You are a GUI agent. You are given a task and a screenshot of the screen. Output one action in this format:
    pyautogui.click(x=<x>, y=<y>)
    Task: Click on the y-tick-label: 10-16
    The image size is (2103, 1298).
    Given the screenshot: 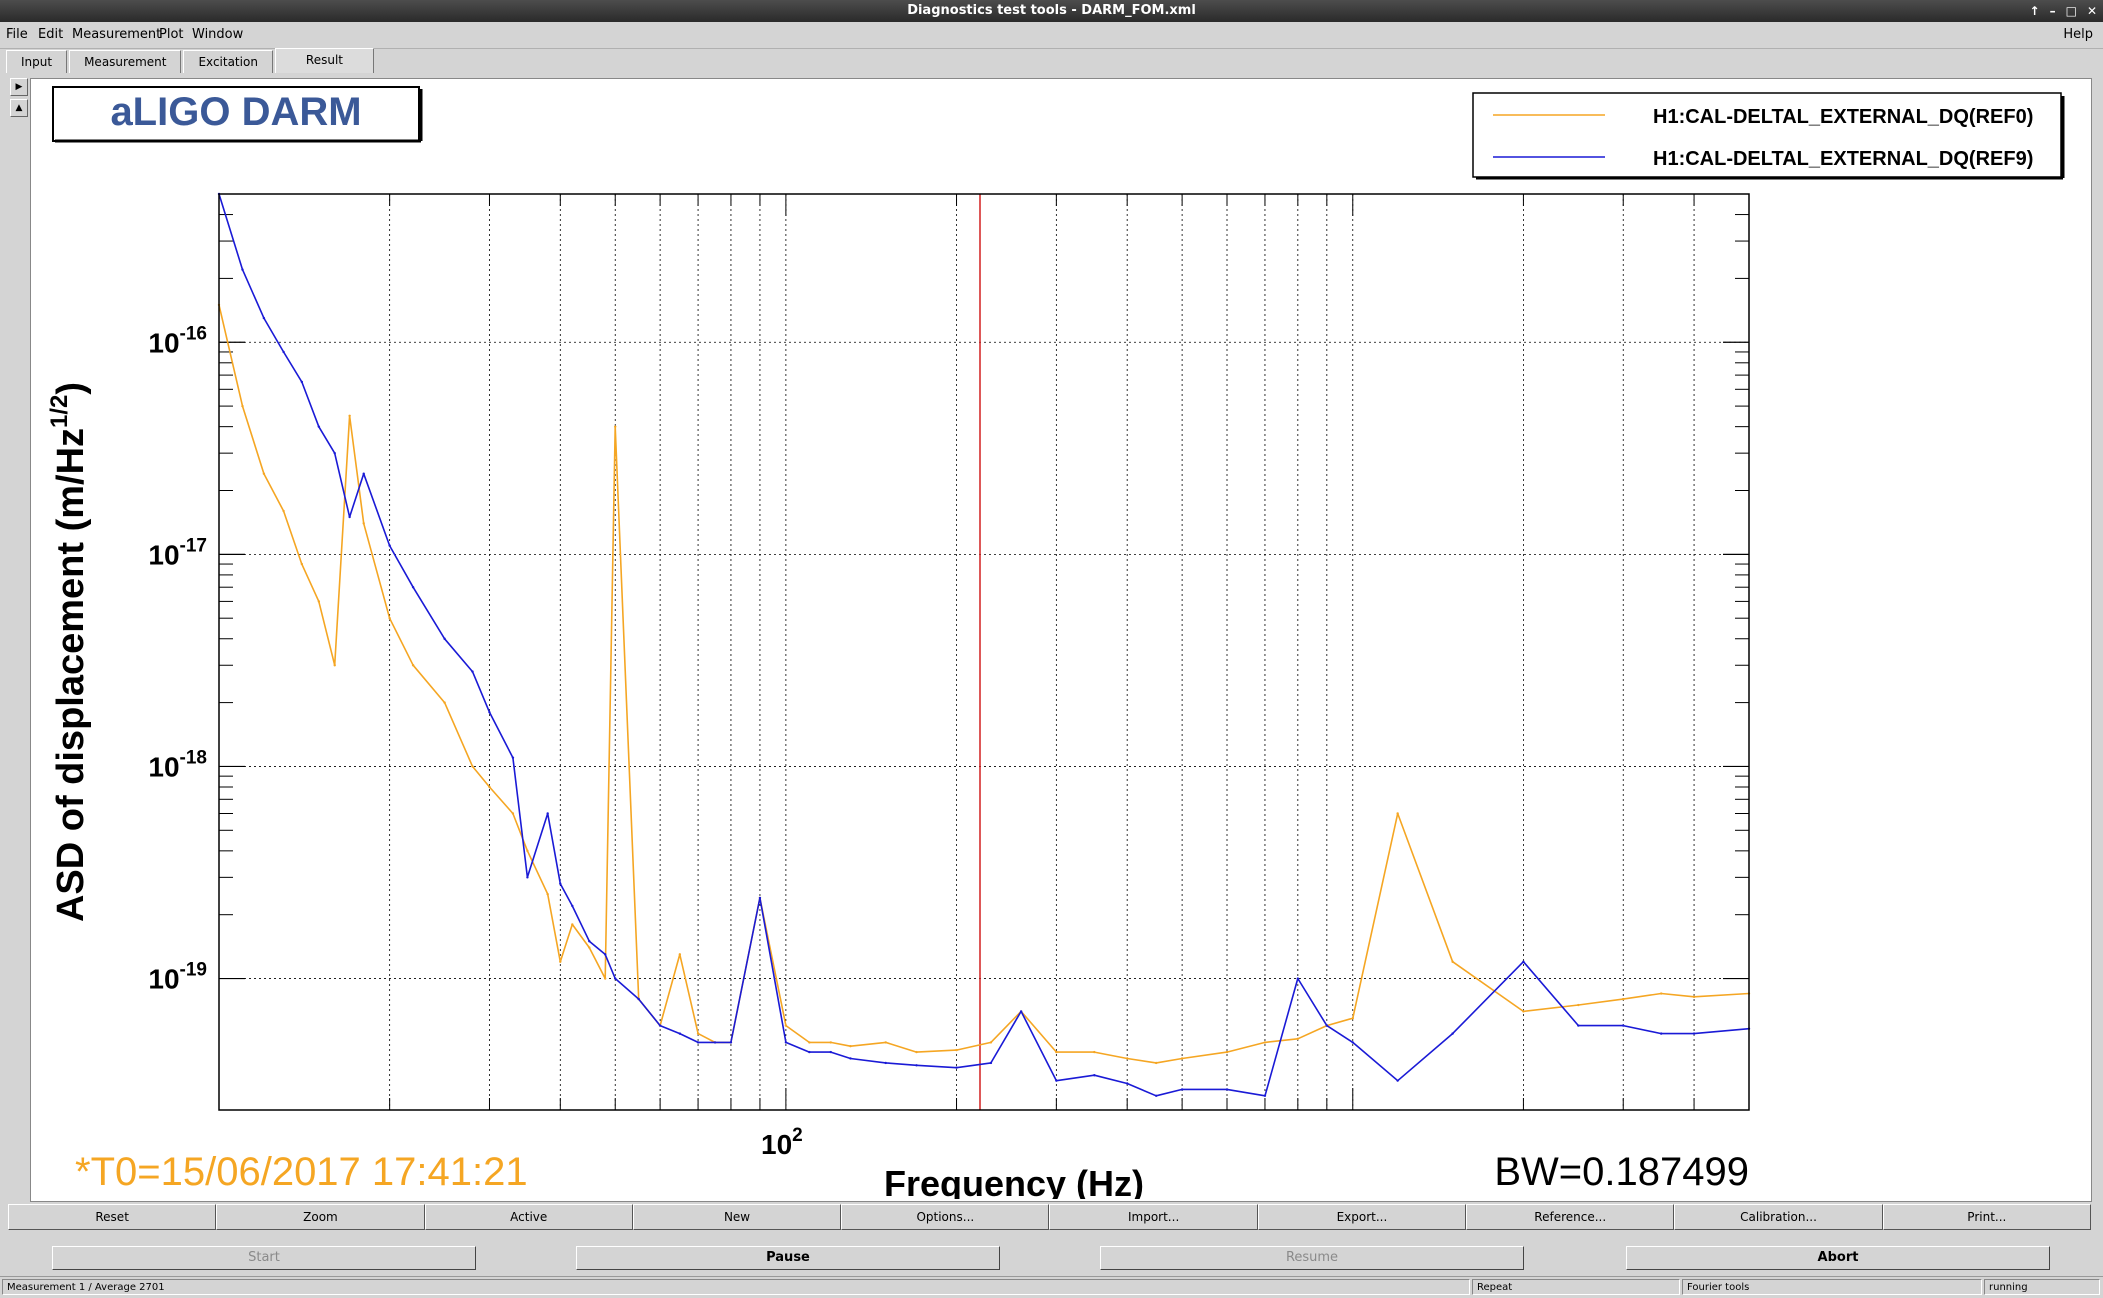 What is the action you would take?
    pyautogui.click(x=177, y=340)
    